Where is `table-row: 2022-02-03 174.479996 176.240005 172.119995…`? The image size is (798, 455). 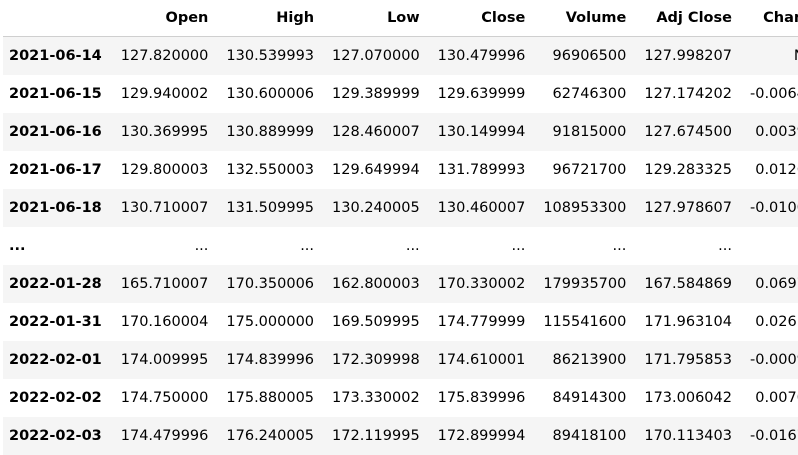
table-row: 2022-02-03 174.479996 176.240005 172.119995… is located at coordinates (400, 436).